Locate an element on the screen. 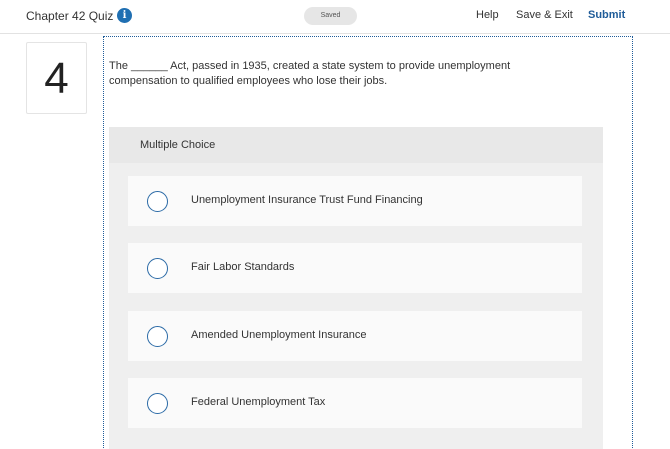 The height and width of the screenshot is (449, 670). help-link: Help is located at coordinates (487, 15).